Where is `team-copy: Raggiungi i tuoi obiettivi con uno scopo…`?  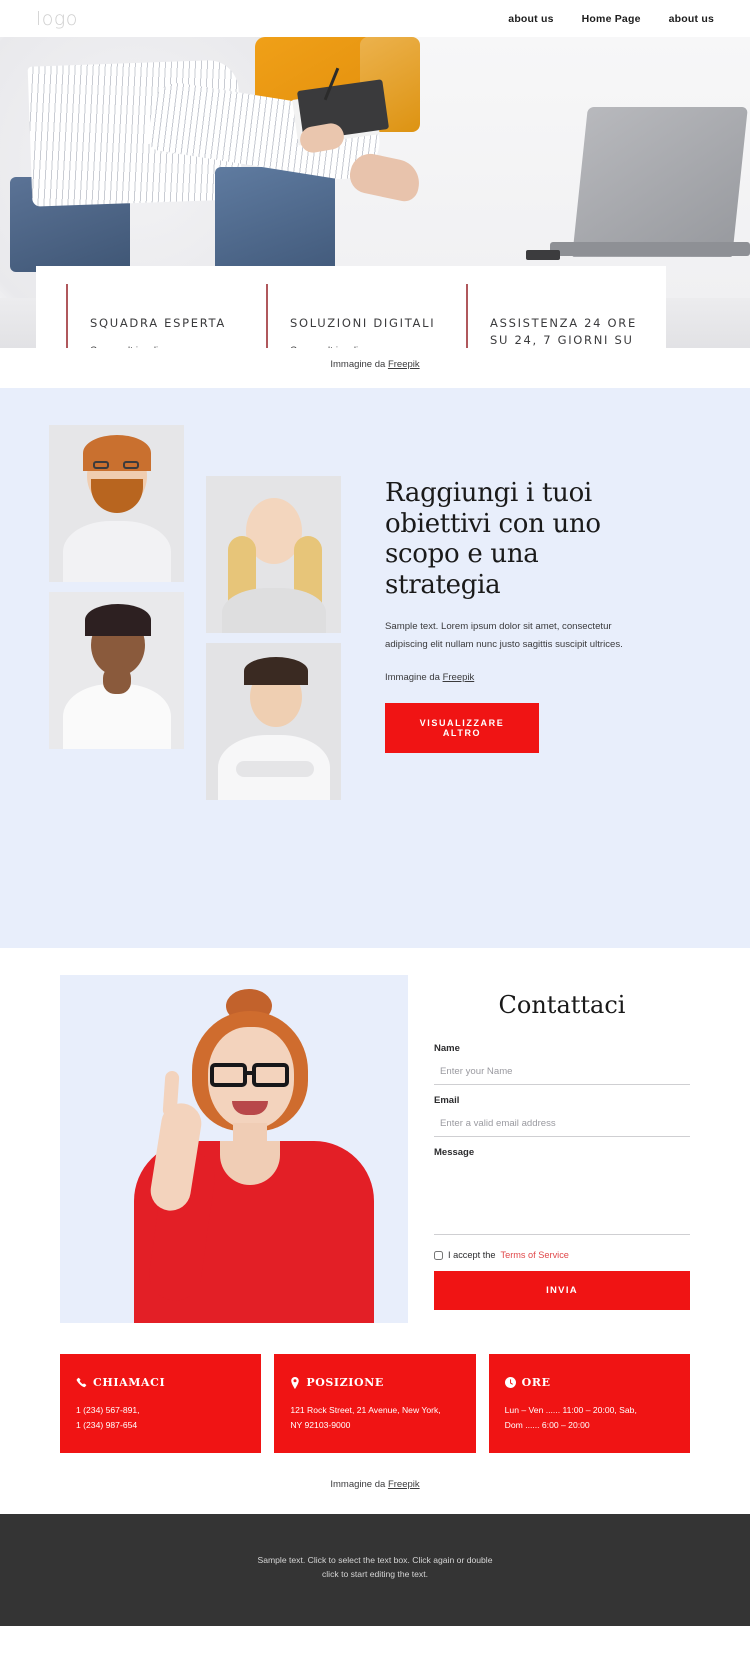
team-copy: Raggiungi i tuoi obiettivi con uno scopo… is located at coordinates (520, 616).